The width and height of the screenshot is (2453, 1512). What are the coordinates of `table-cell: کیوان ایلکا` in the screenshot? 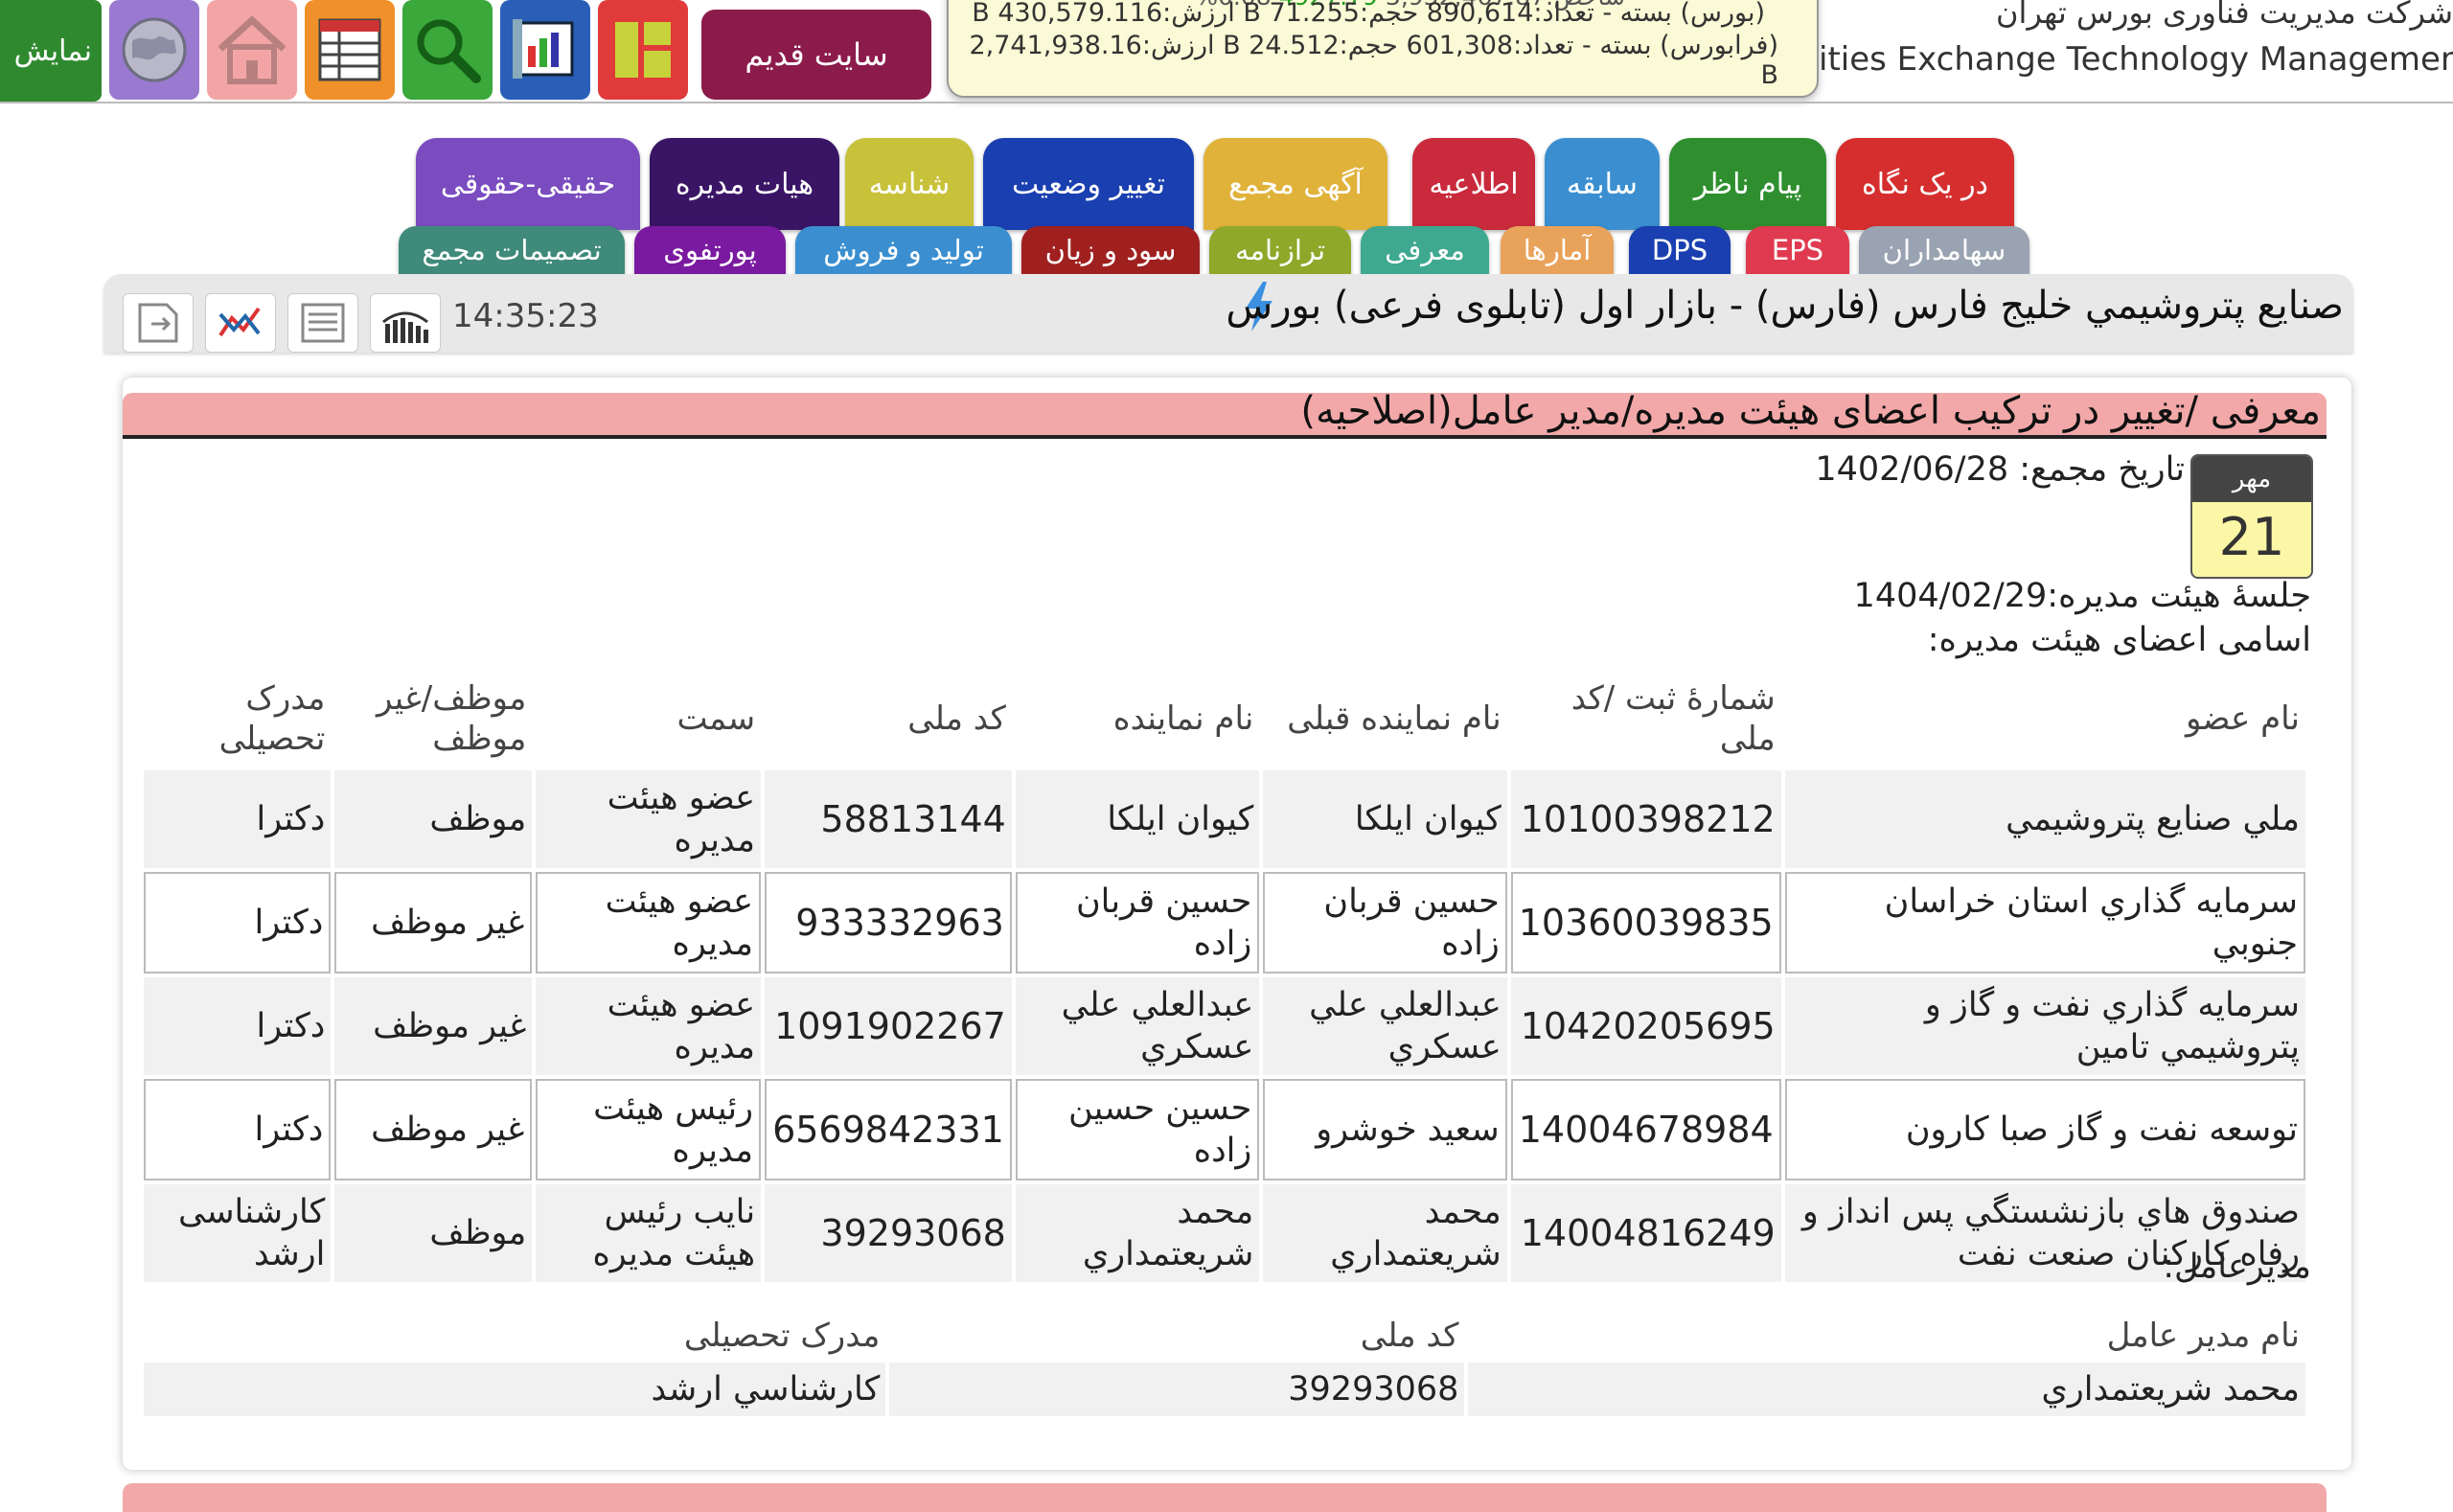 It's located at (1137, 819).